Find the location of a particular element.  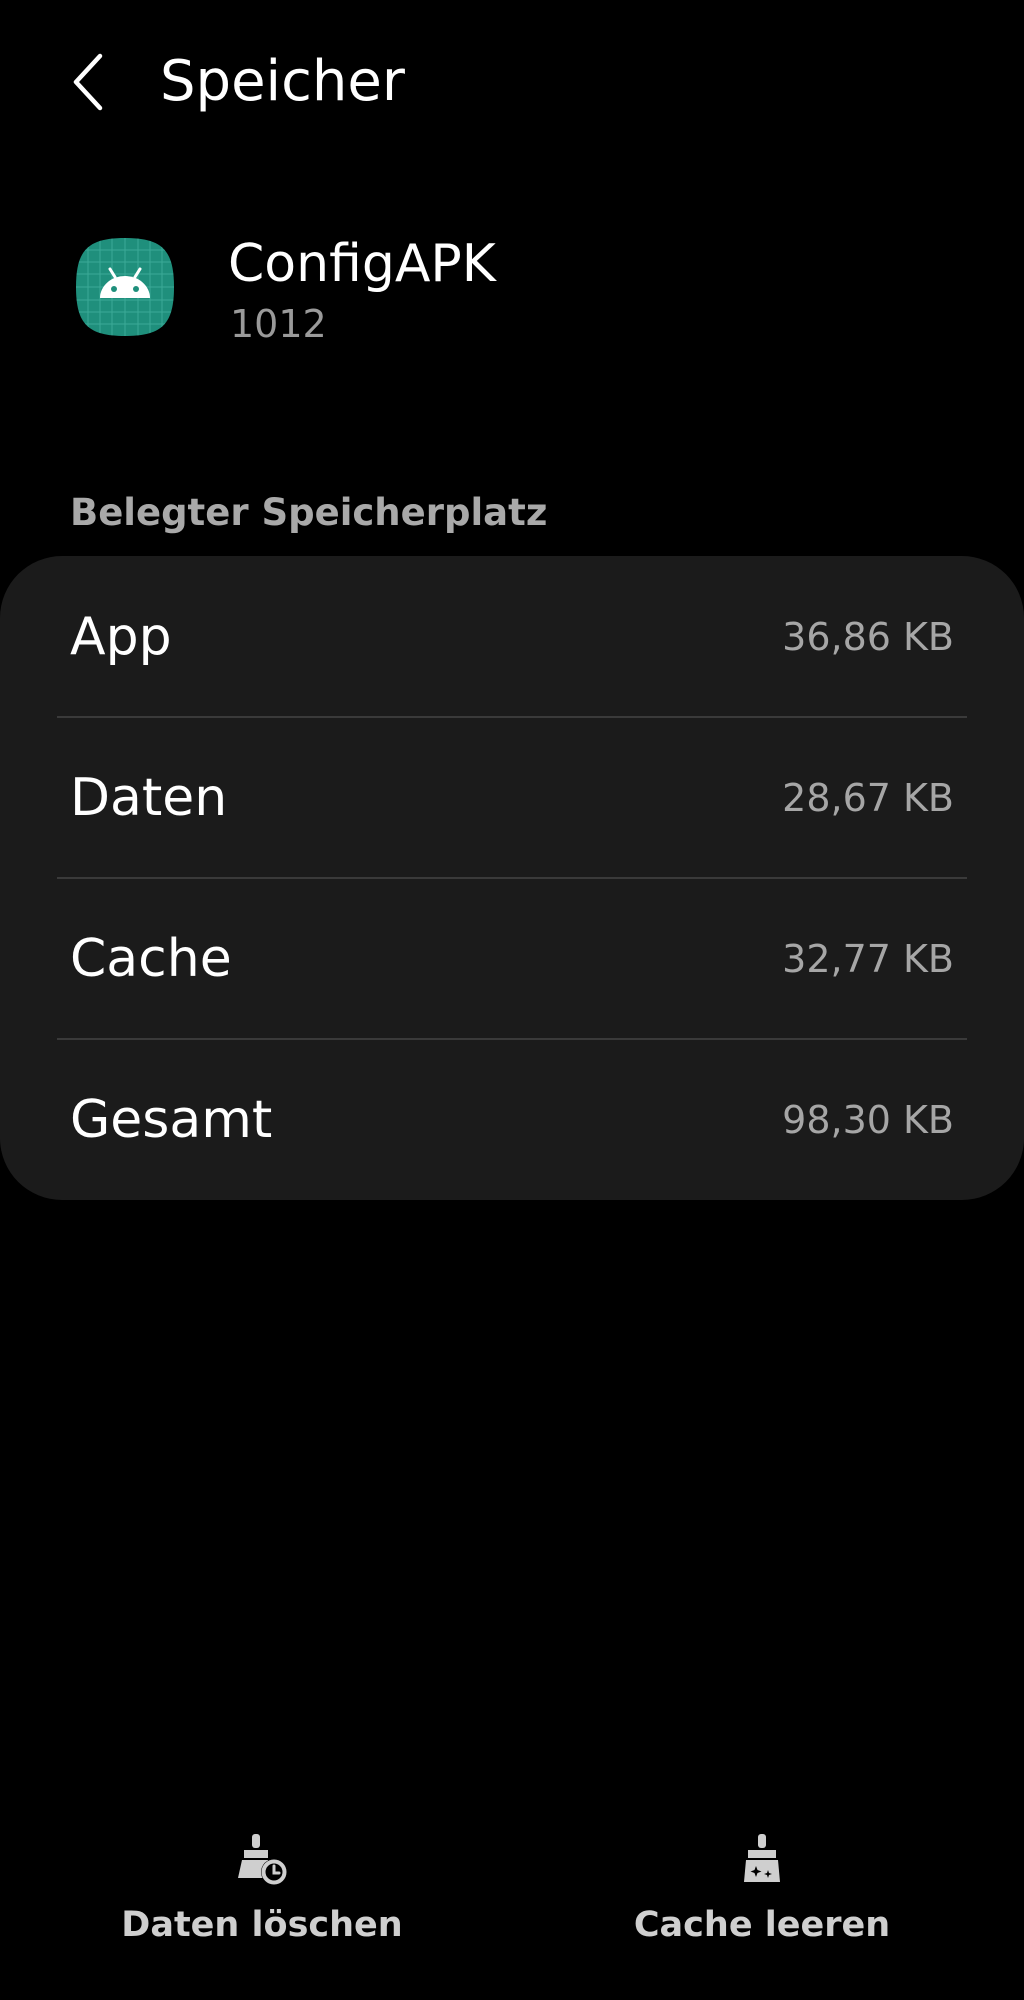

back-button is located at coordinates (88, 82).